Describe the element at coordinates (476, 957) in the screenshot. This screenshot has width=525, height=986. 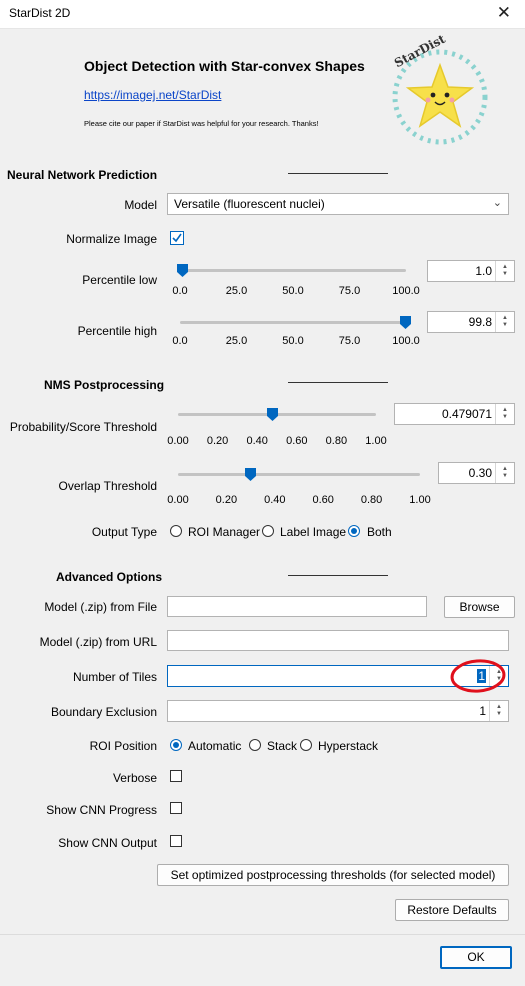
I see `ok-button: OK` at that location.